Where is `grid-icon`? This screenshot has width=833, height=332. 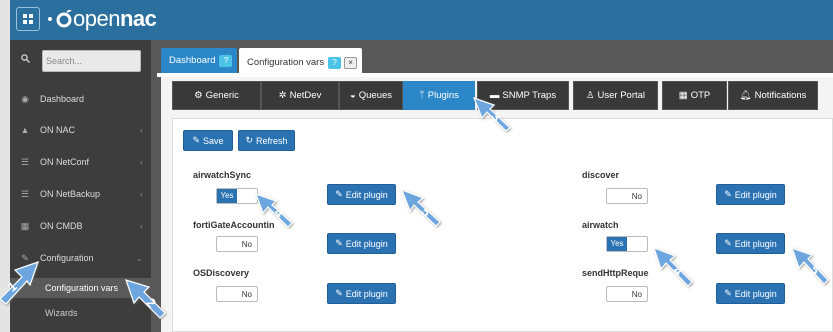 grid-icon is located at coordinates (28, 19).